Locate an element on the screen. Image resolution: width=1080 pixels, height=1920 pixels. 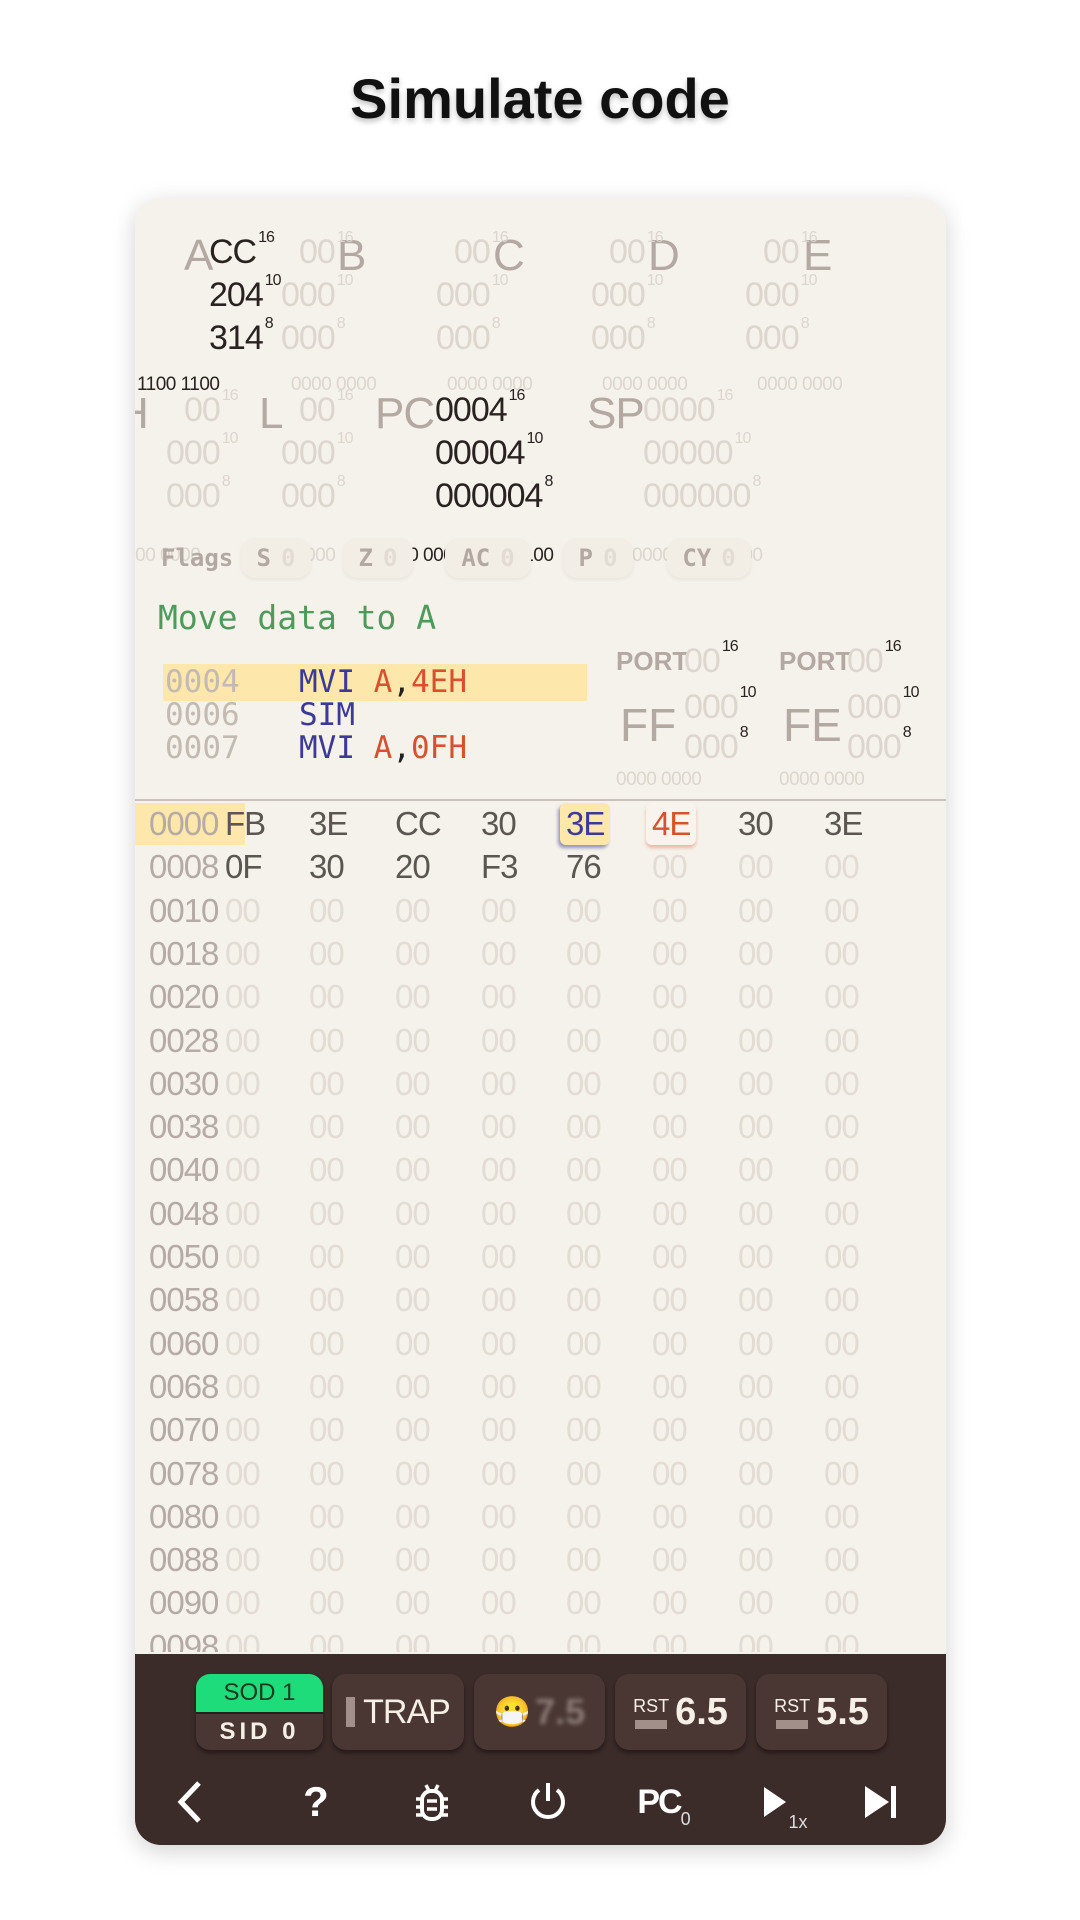
code-line: 0004 MVI A,4EH is located at coordinates (316, 682).